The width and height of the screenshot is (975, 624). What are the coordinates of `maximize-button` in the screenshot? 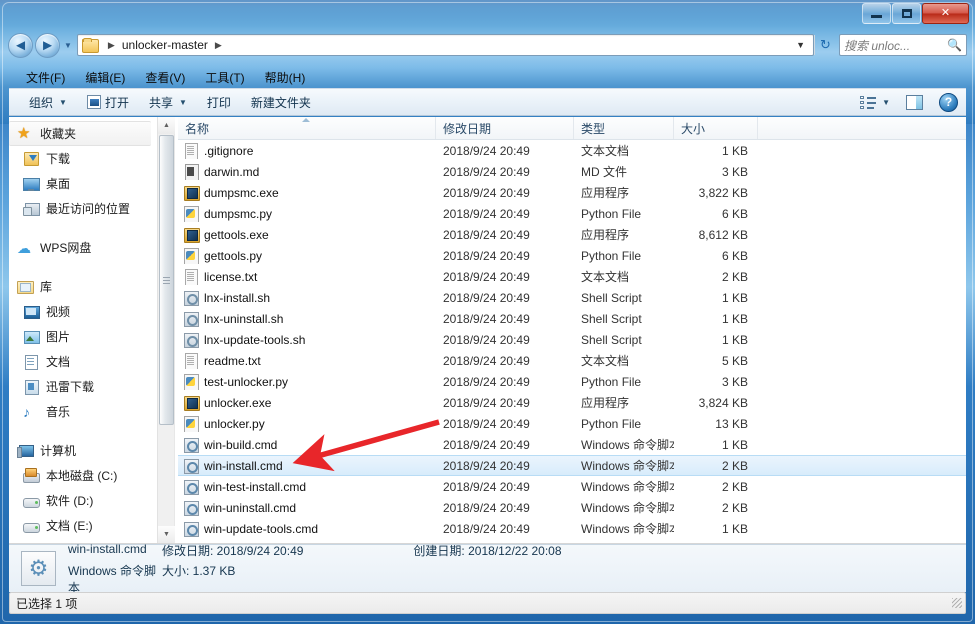 It's located at (906, 13).